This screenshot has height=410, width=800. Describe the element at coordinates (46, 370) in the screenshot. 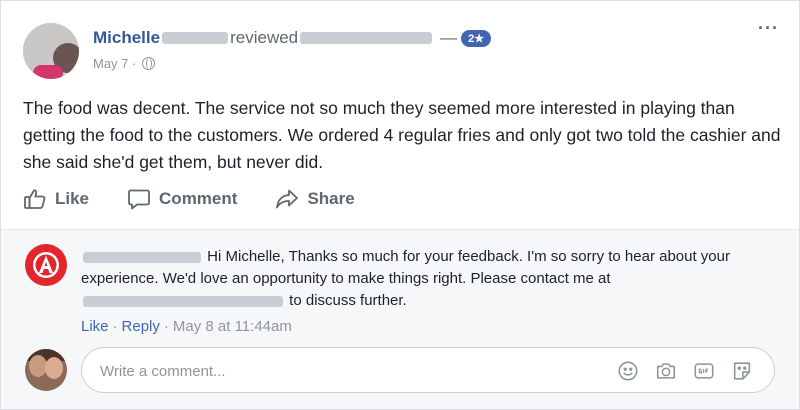

I see `current-user-avatar` at that location.